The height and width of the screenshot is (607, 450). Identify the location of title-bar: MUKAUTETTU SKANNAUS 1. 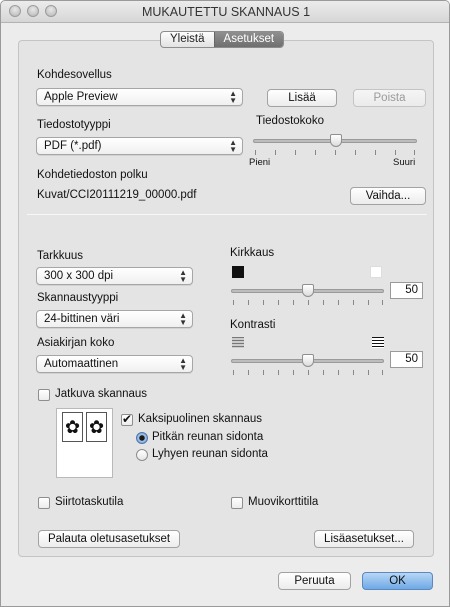
(225, 12).